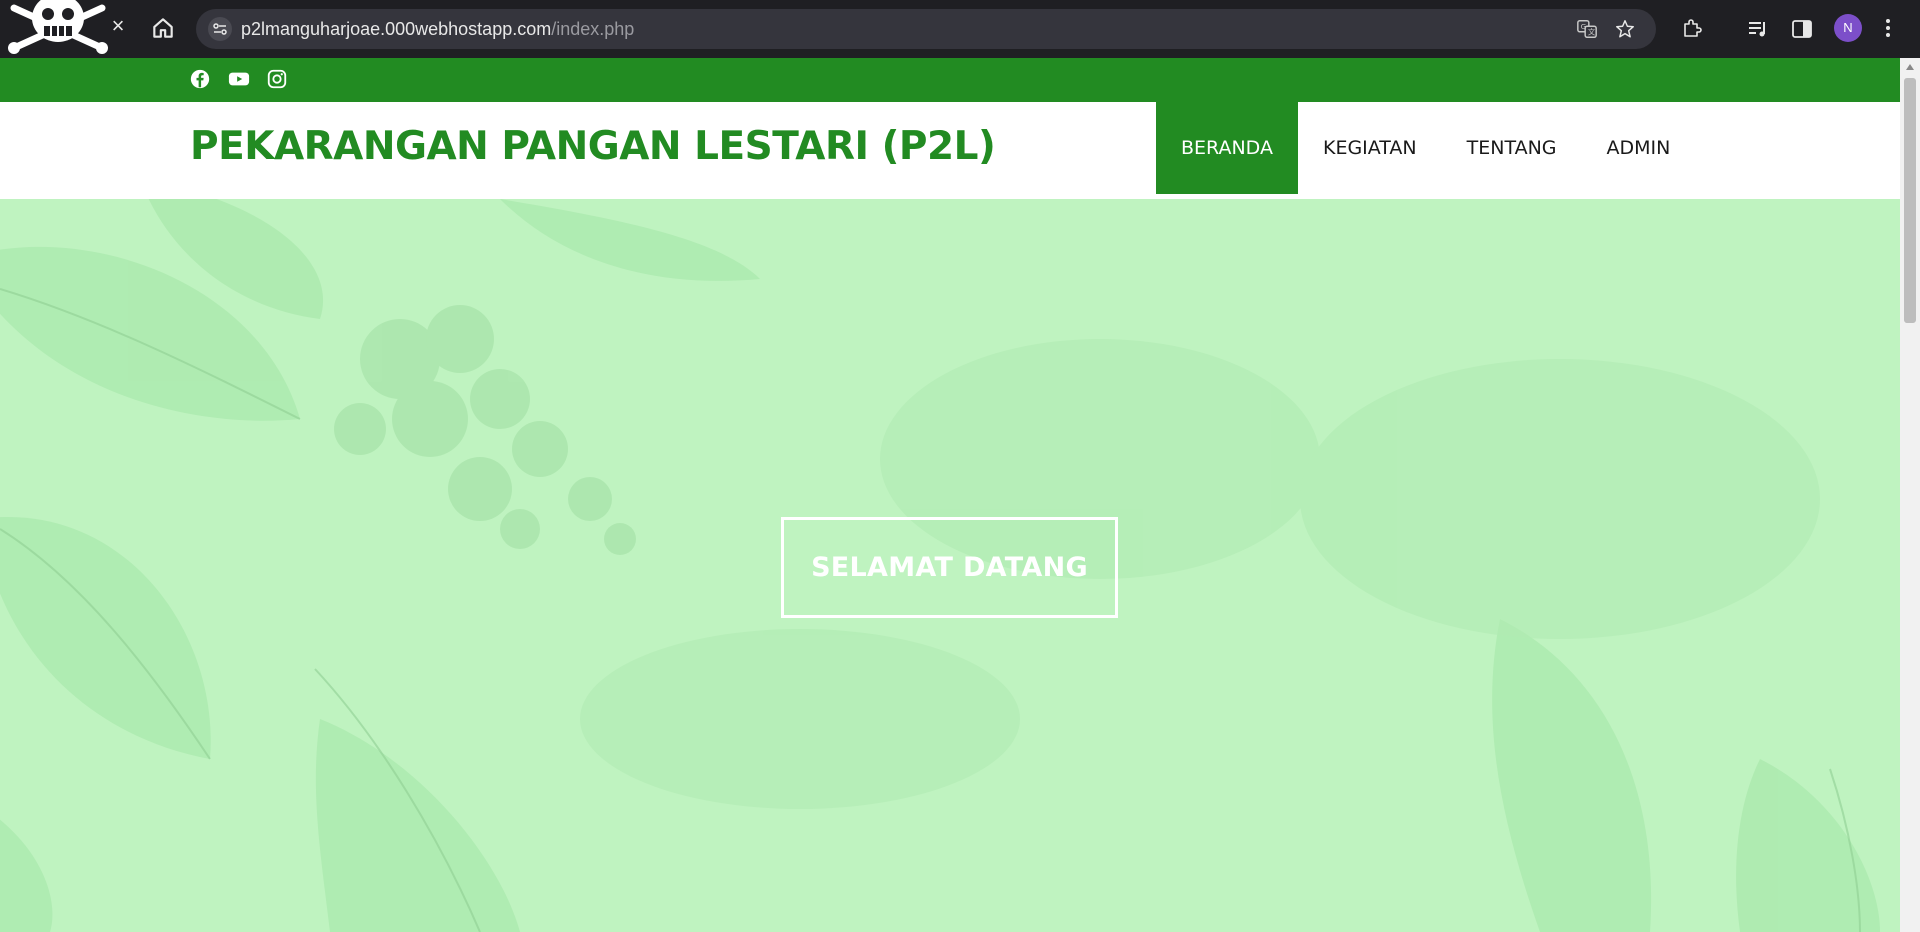  What do you see at coordinates (1592, 32) in the screenshot?
I see `svg-text: 文` at bounding box center [1592, 32].